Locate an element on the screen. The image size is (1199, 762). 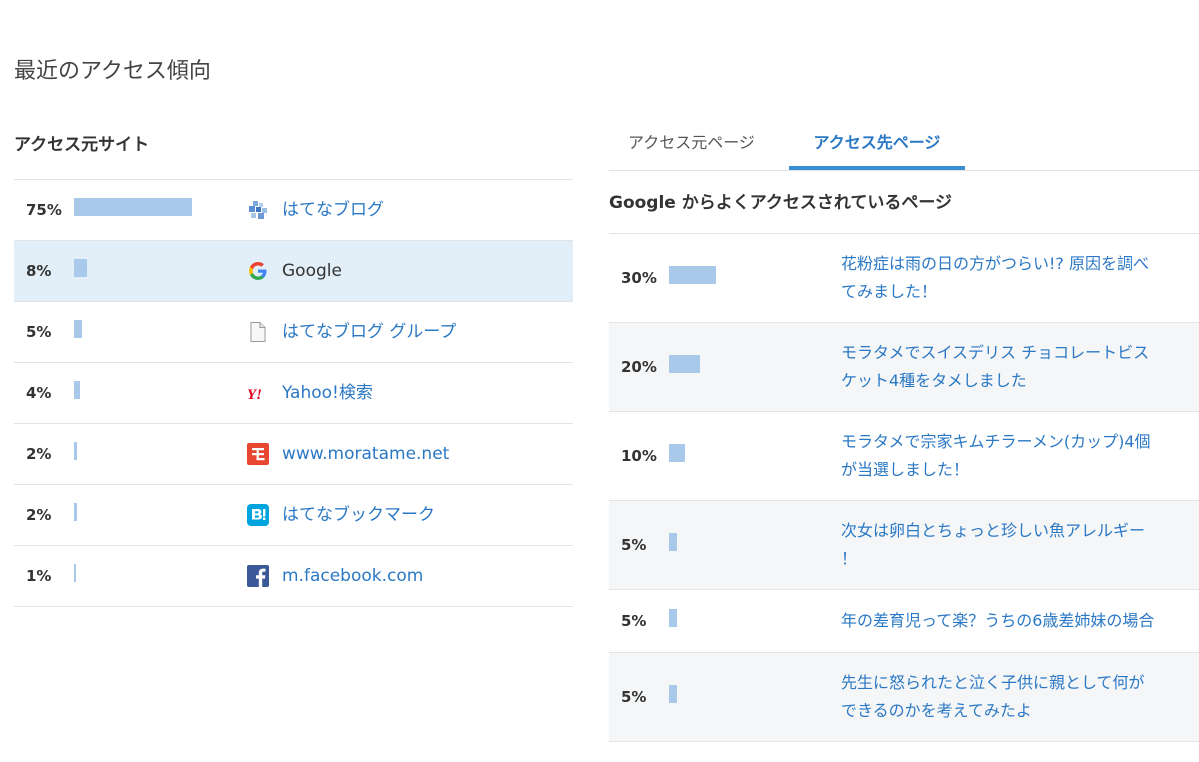
page-link: 花粉症は雨の日の方がつらい!? 原因を調べ てみました！ is located at coordinates (1016, 278).